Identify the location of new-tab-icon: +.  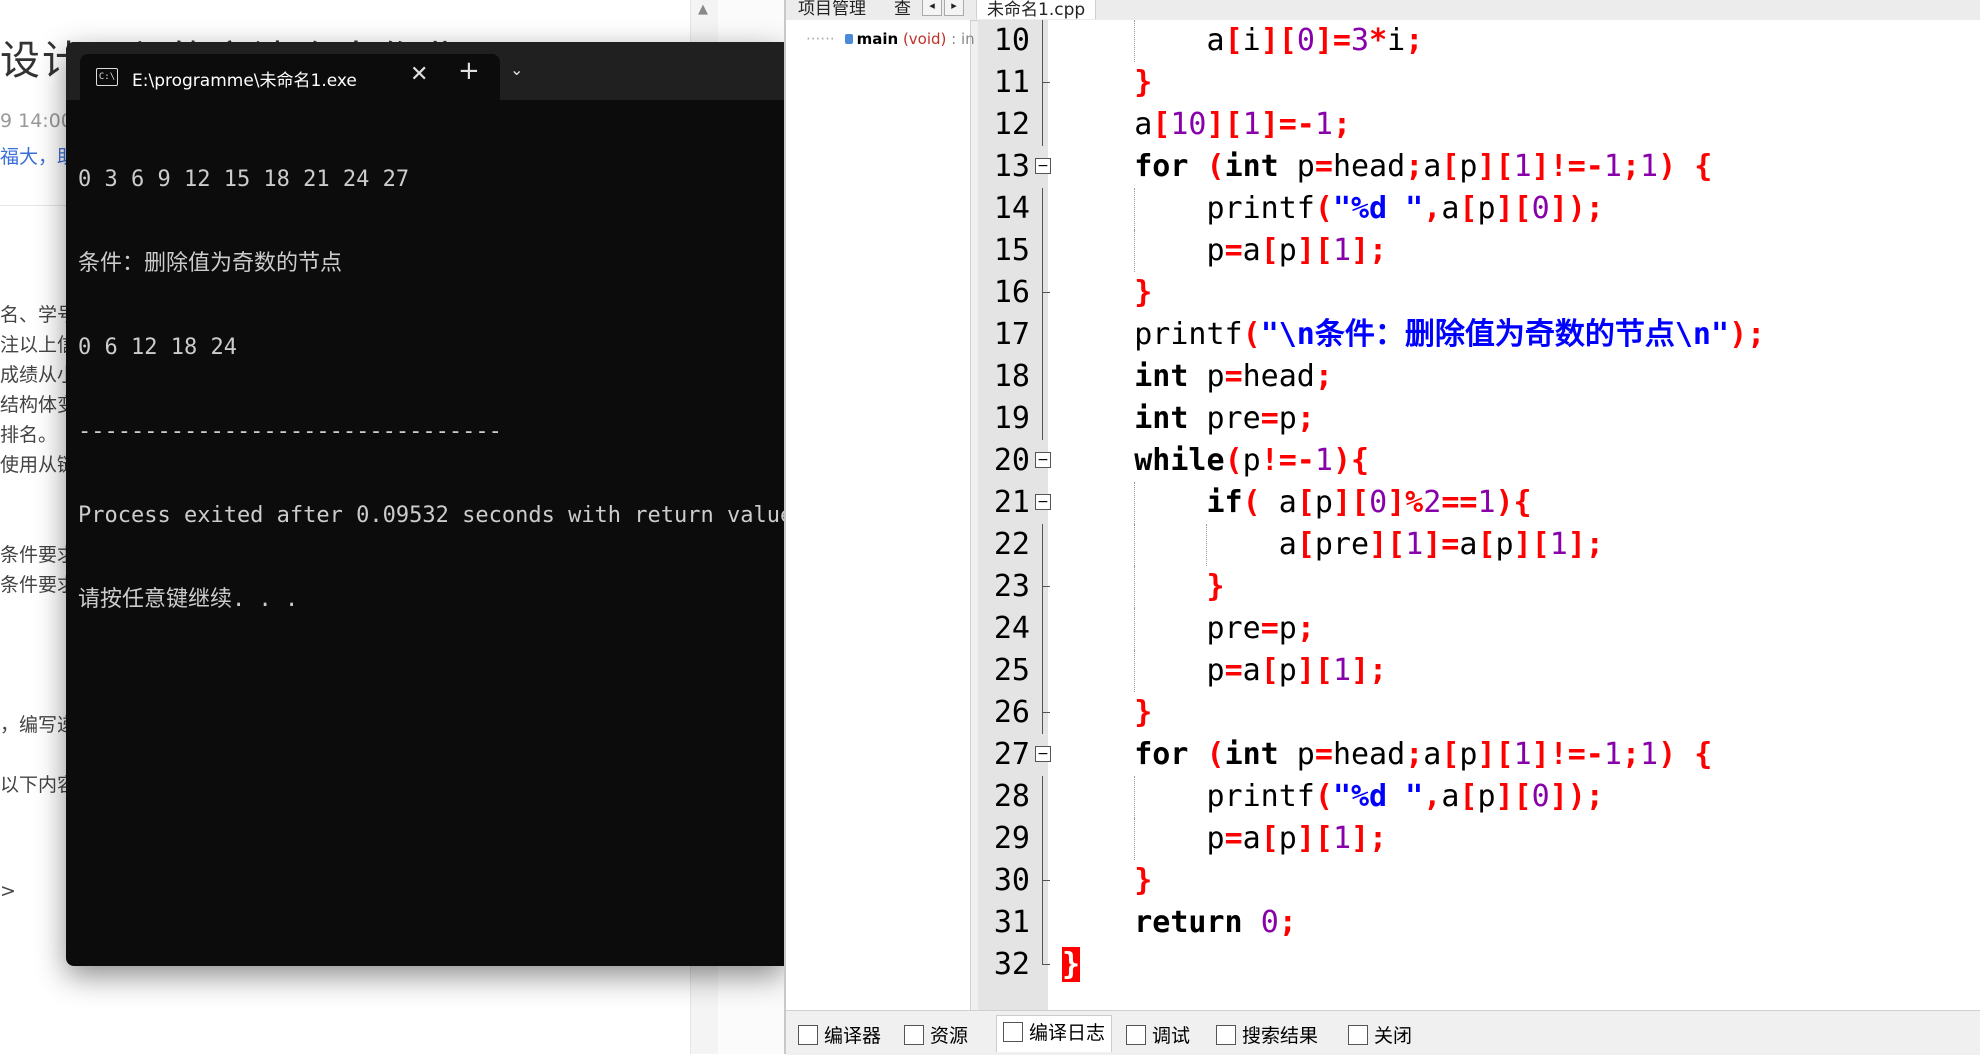
(469, 71).